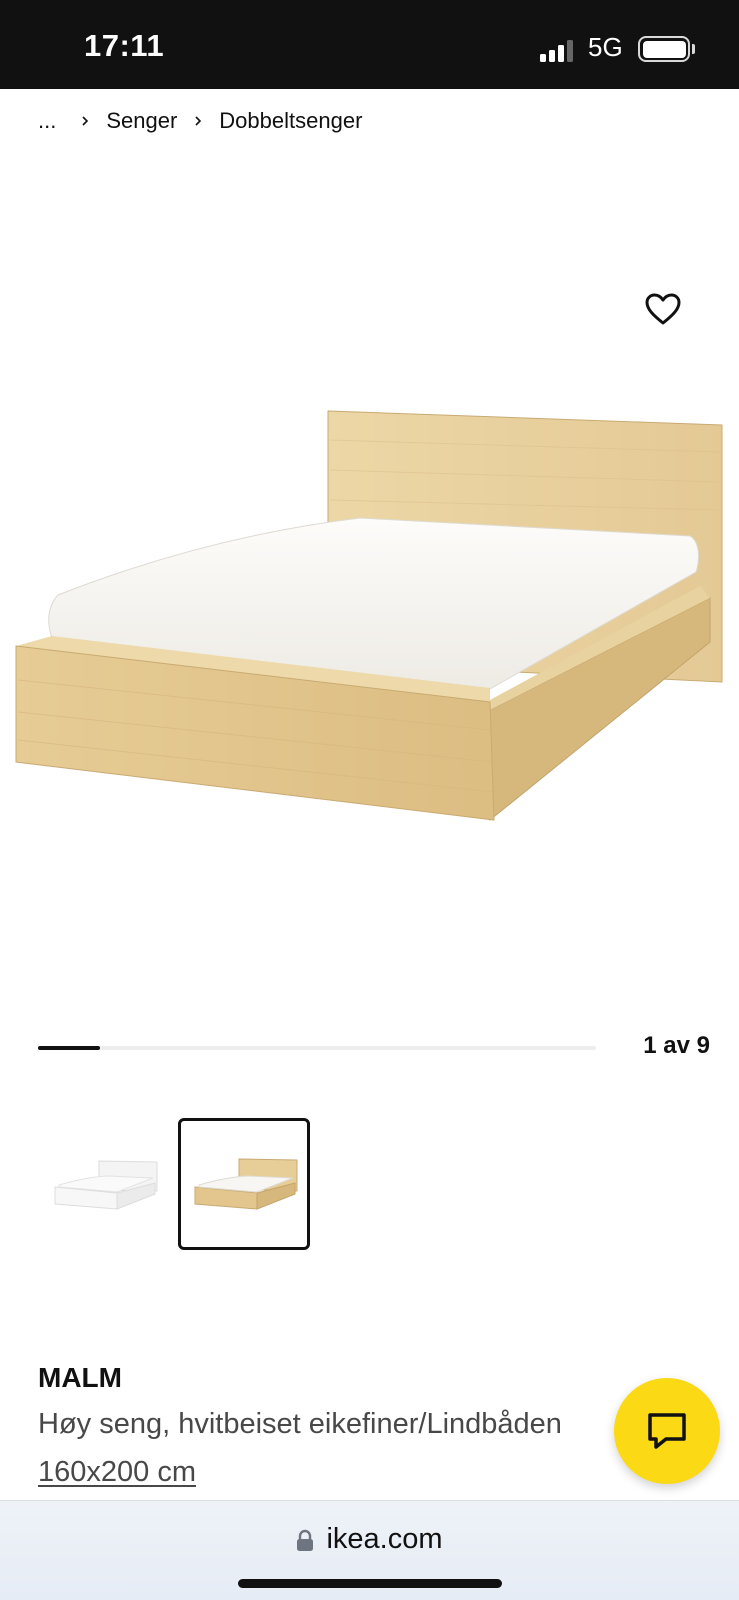 The image size is (739, 1600). Describe the element at coordinates (559, 50) in the screenshot. I see `signal-icon` at that location.